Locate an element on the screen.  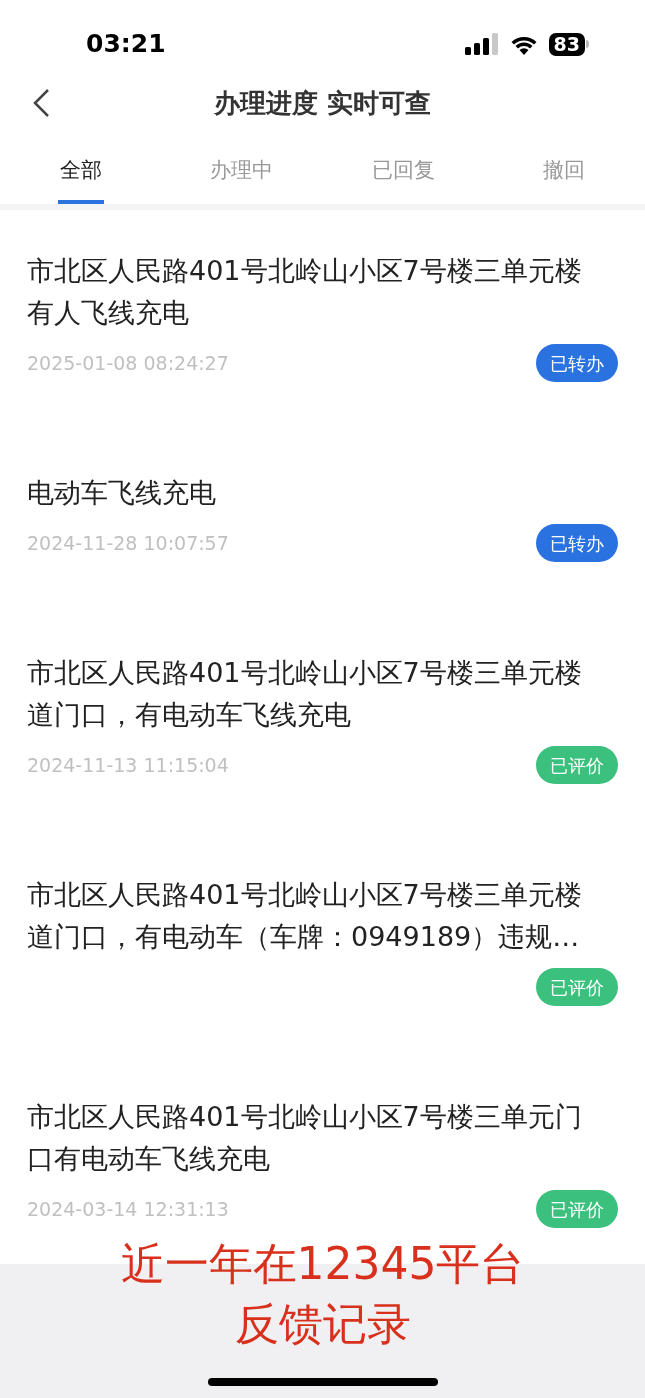
back-icon is located at coordinates (41, 103).